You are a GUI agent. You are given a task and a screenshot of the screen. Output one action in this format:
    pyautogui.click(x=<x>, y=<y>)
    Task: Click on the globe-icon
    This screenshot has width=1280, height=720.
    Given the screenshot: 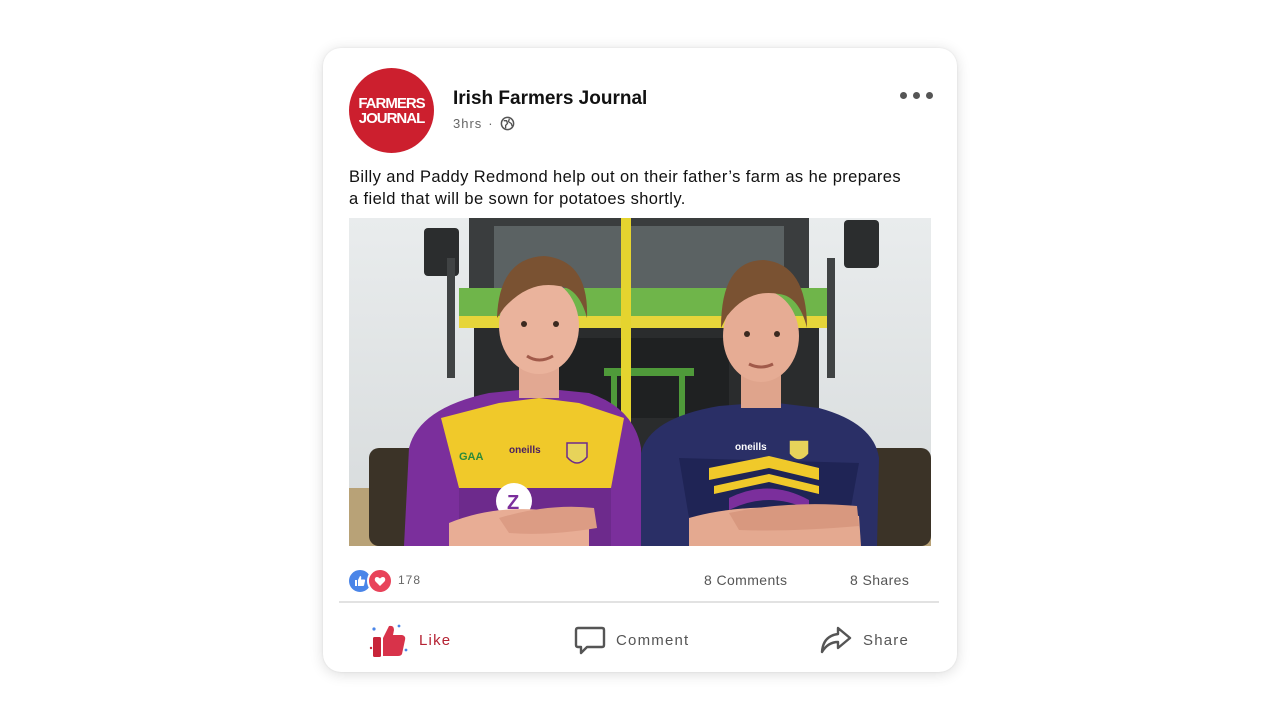 What is the action you would take?
    pyautogui.click(x=507, y=123)
    